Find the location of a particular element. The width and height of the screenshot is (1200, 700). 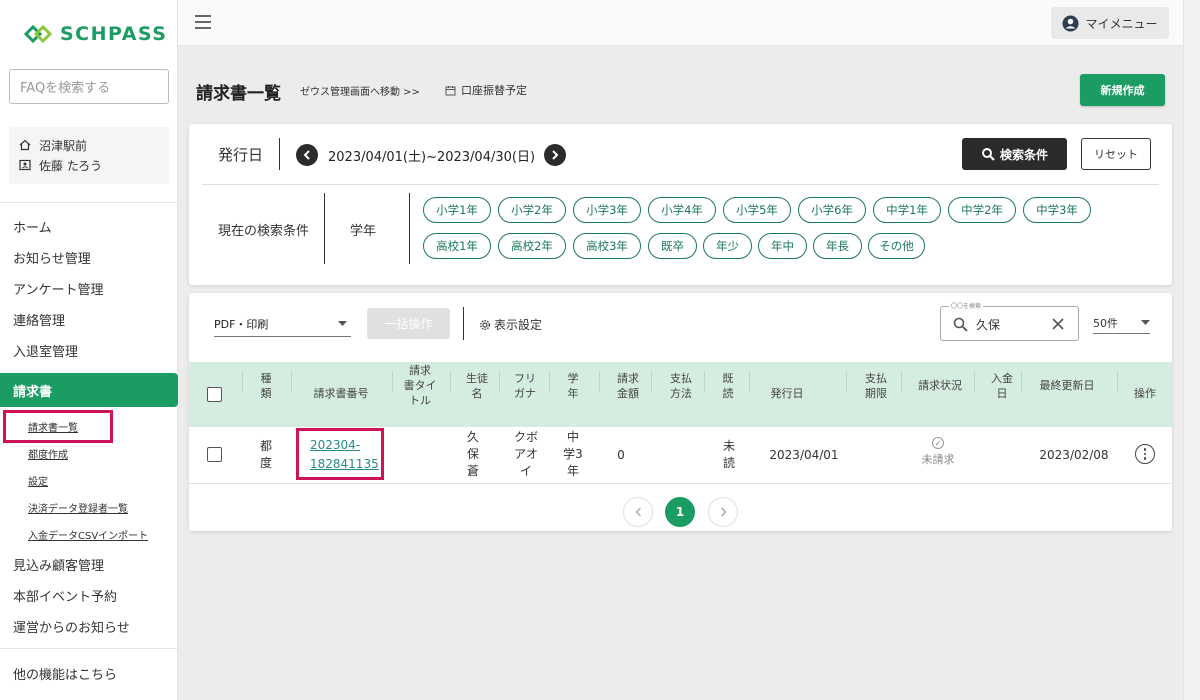

id-card-icon is located at coordinates (25, 165).